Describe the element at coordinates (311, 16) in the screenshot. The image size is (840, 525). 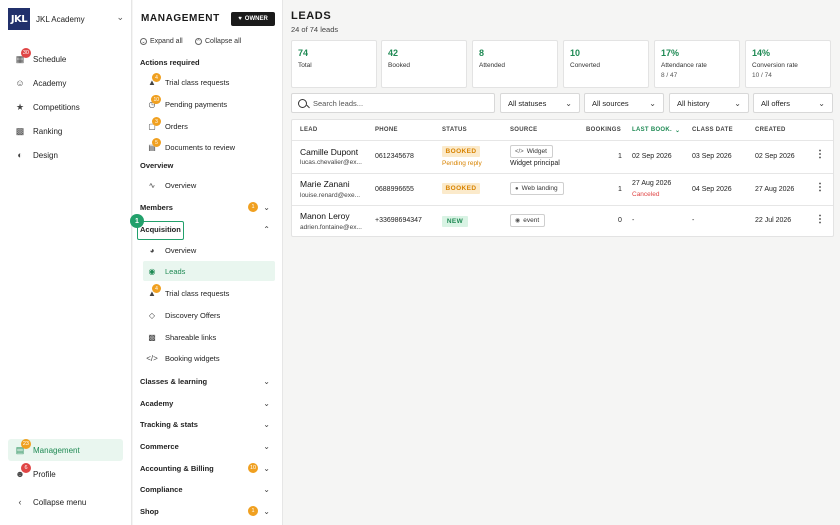
I see `page-title: LEADS` at that location.